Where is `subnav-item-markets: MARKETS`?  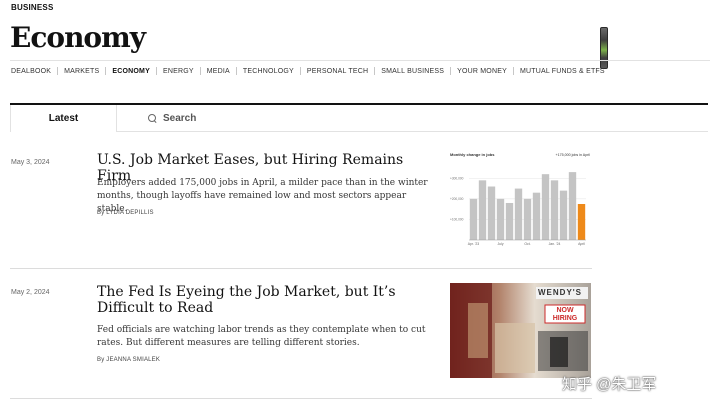
subnav-item-markets: MARKETS is located at coordinates (81, 71).